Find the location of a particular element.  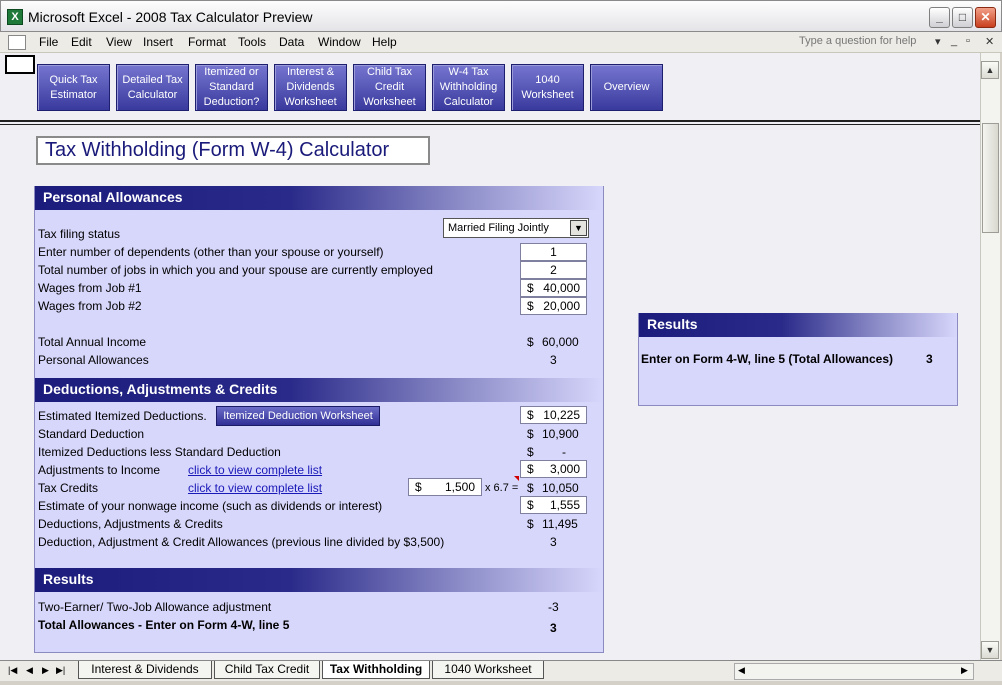

deduction-allowances-value: 3 is located at coordinates (553, 542).